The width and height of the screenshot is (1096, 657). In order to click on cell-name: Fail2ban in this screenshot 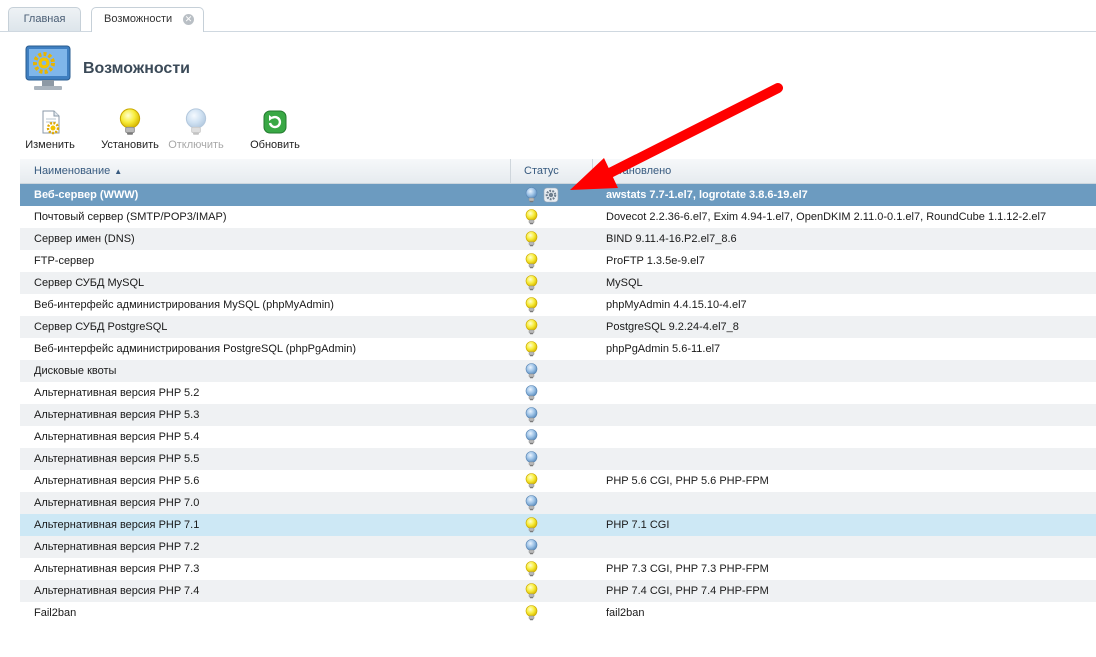, I will do `click(55, 613)`.